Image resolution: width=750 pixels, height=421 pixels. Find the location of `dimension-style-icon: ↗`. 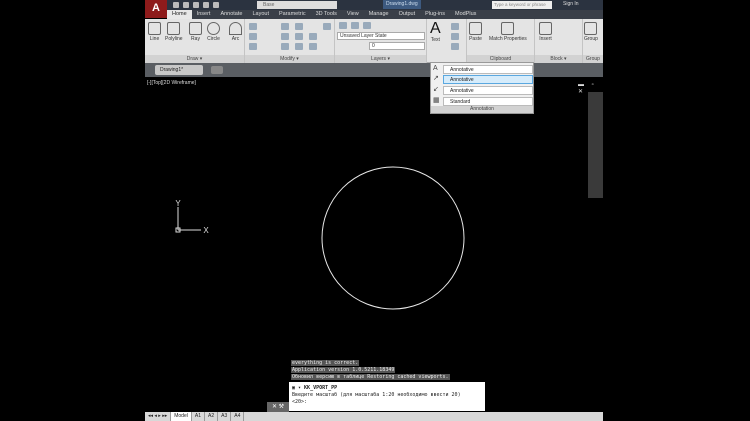

dimension-style-icon: ↗ is located at coordinates (436, 78).